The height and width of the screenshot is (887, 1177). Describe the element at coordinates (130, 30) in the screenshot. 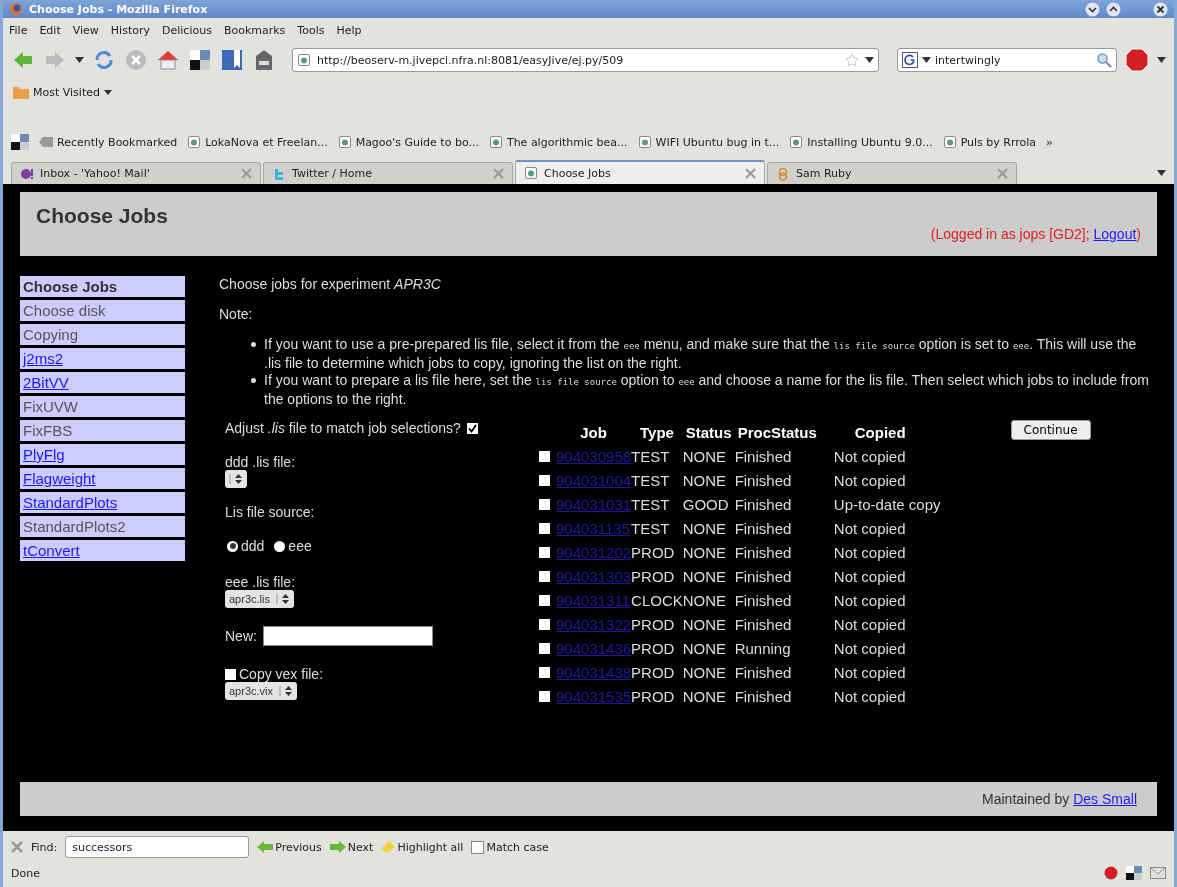

I see `menu-item: History` at that location.